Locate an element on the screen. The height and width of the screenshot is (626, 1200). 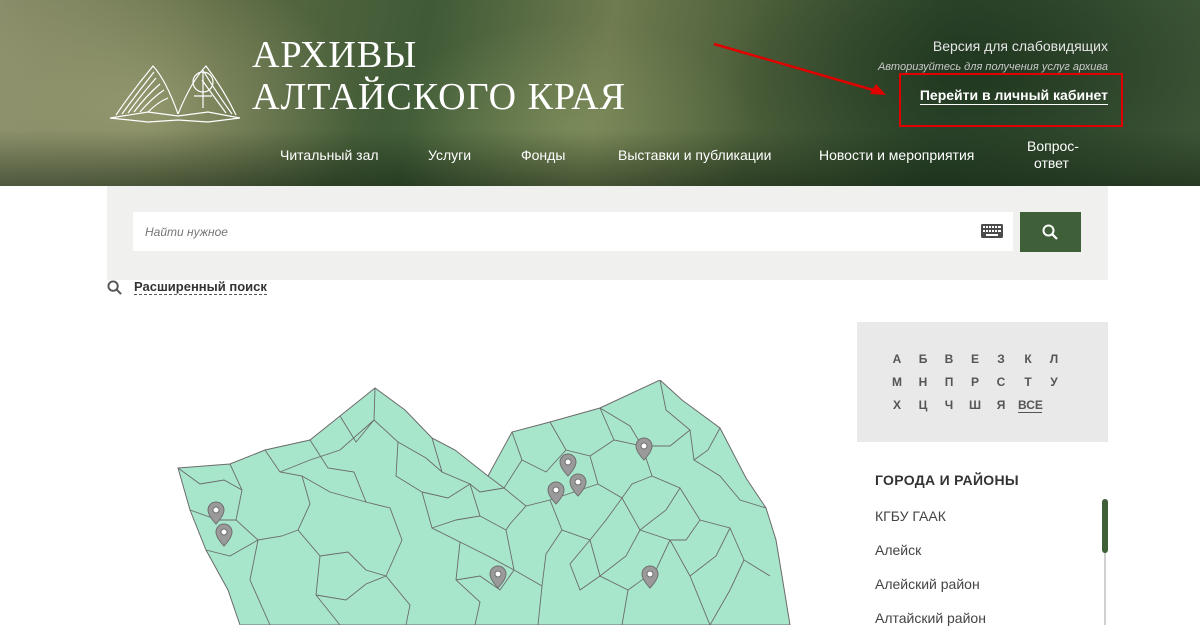
site-title-line1: АРХИВЫ is located at coordinates (335, 55).